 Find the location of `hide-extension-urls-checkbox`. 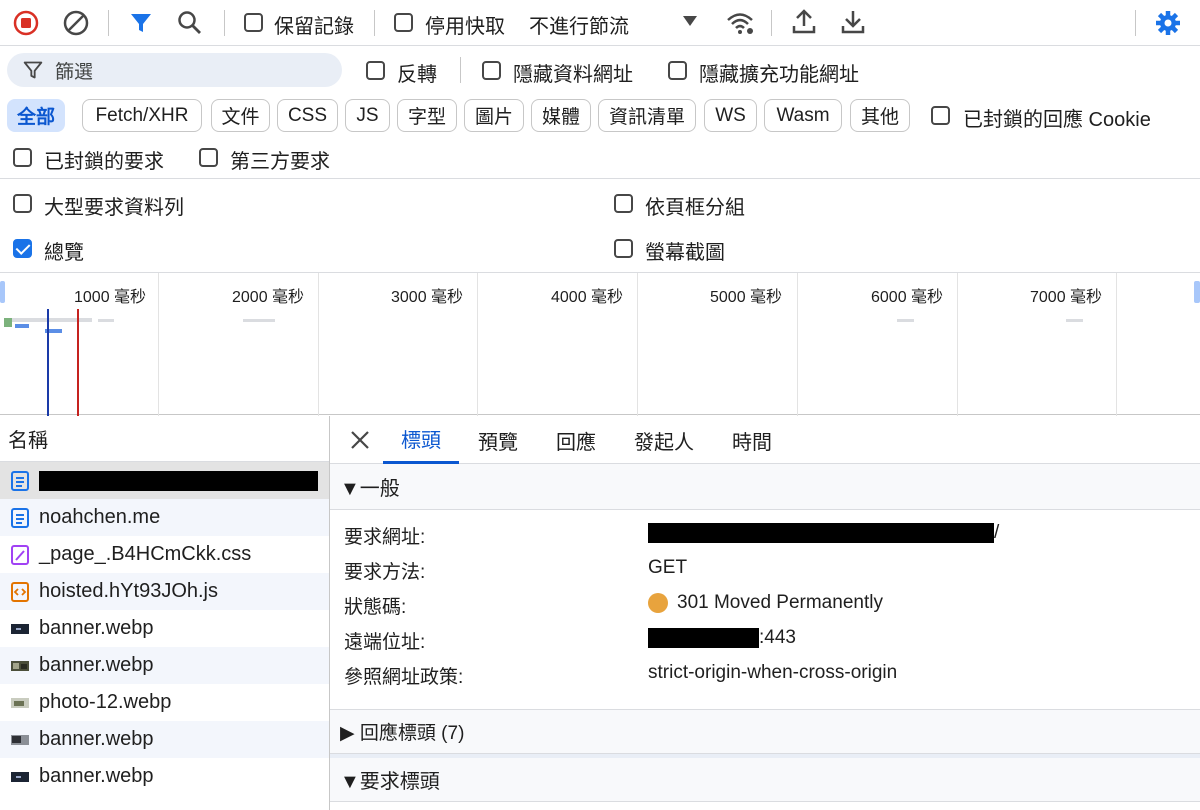

hide-extension-urls-checkbox is located at coordinates (677, 70).